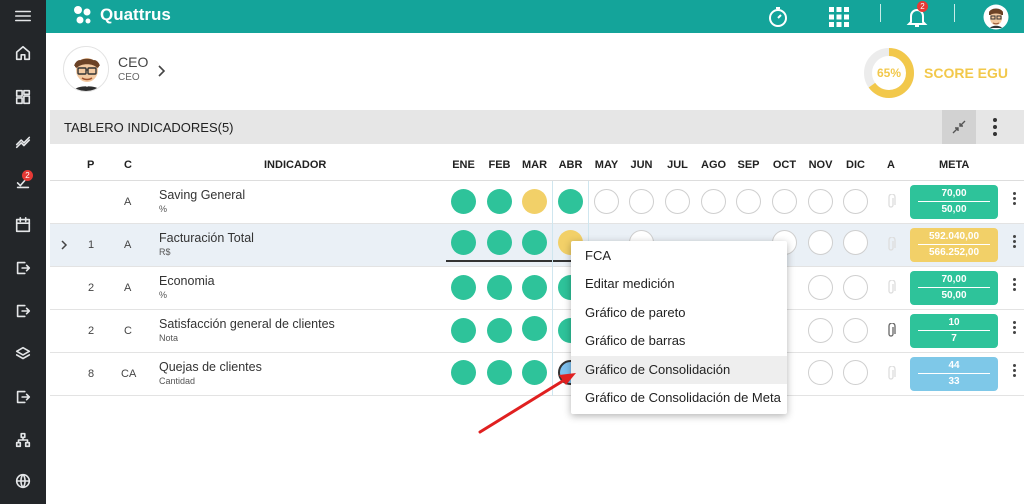  What do you see at coordinates (187, 281) in the screenshot?
I see `indicator-name: Economia` at bounding box center [187, 281].